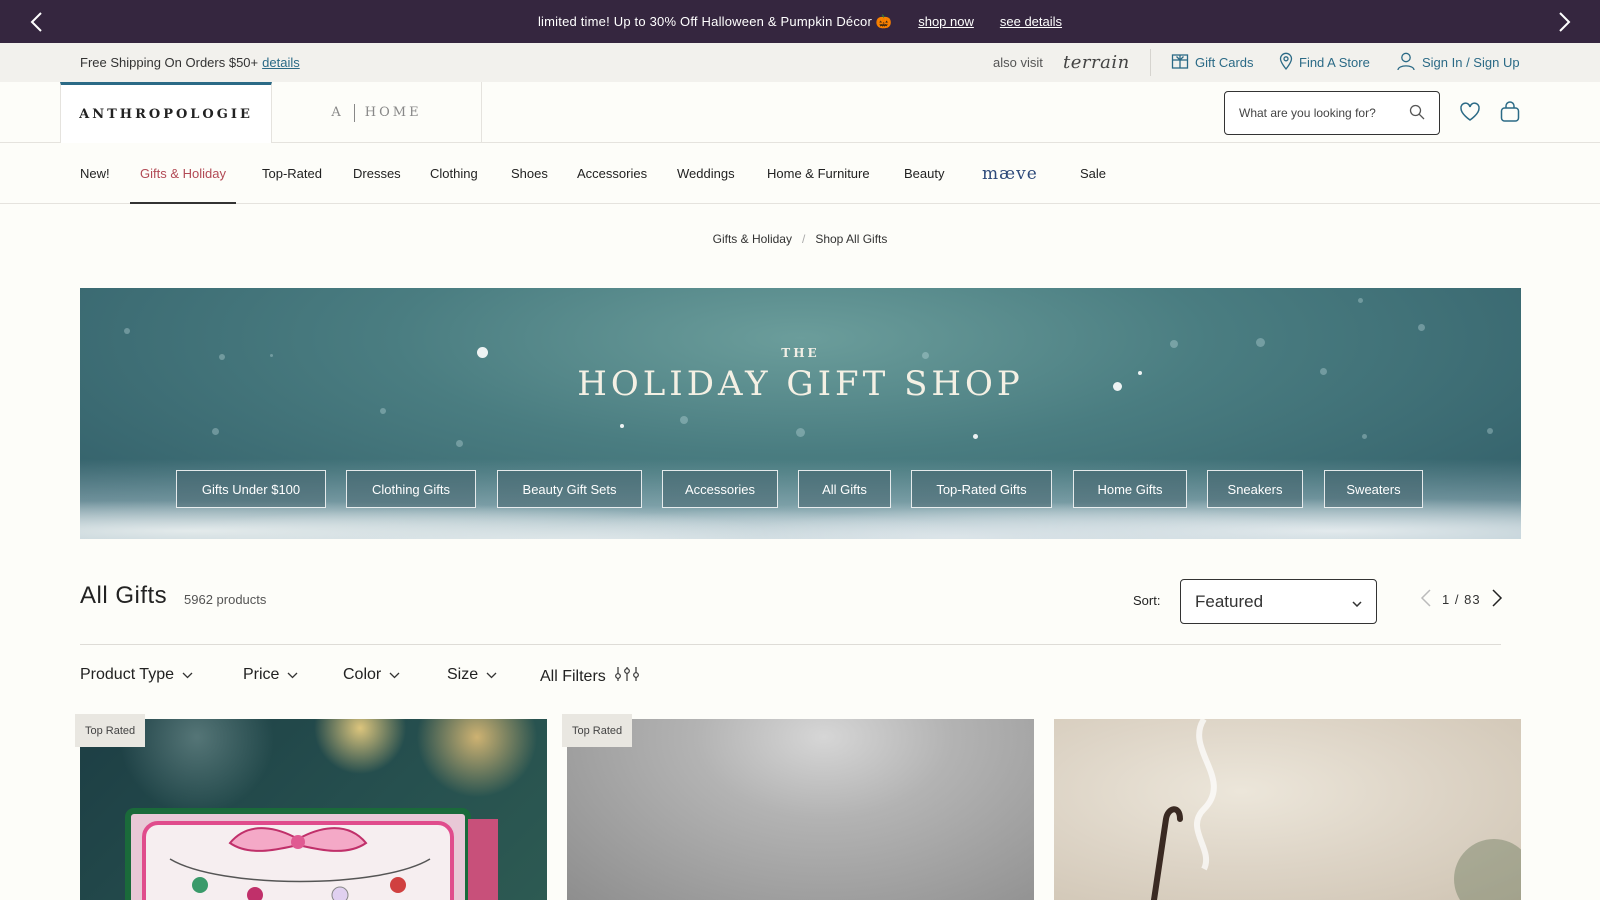  I want to click on chip-top-rated-gifts: Top-Rated Gifts, so click(981, 489).